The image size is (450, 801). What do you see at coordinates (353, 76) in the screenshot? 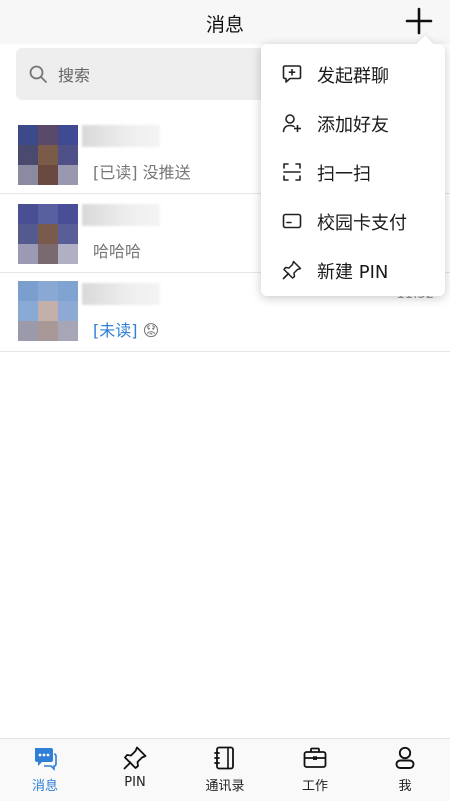
I see `menu-item-label: 发起群聊` at bounding box center [353, 76].